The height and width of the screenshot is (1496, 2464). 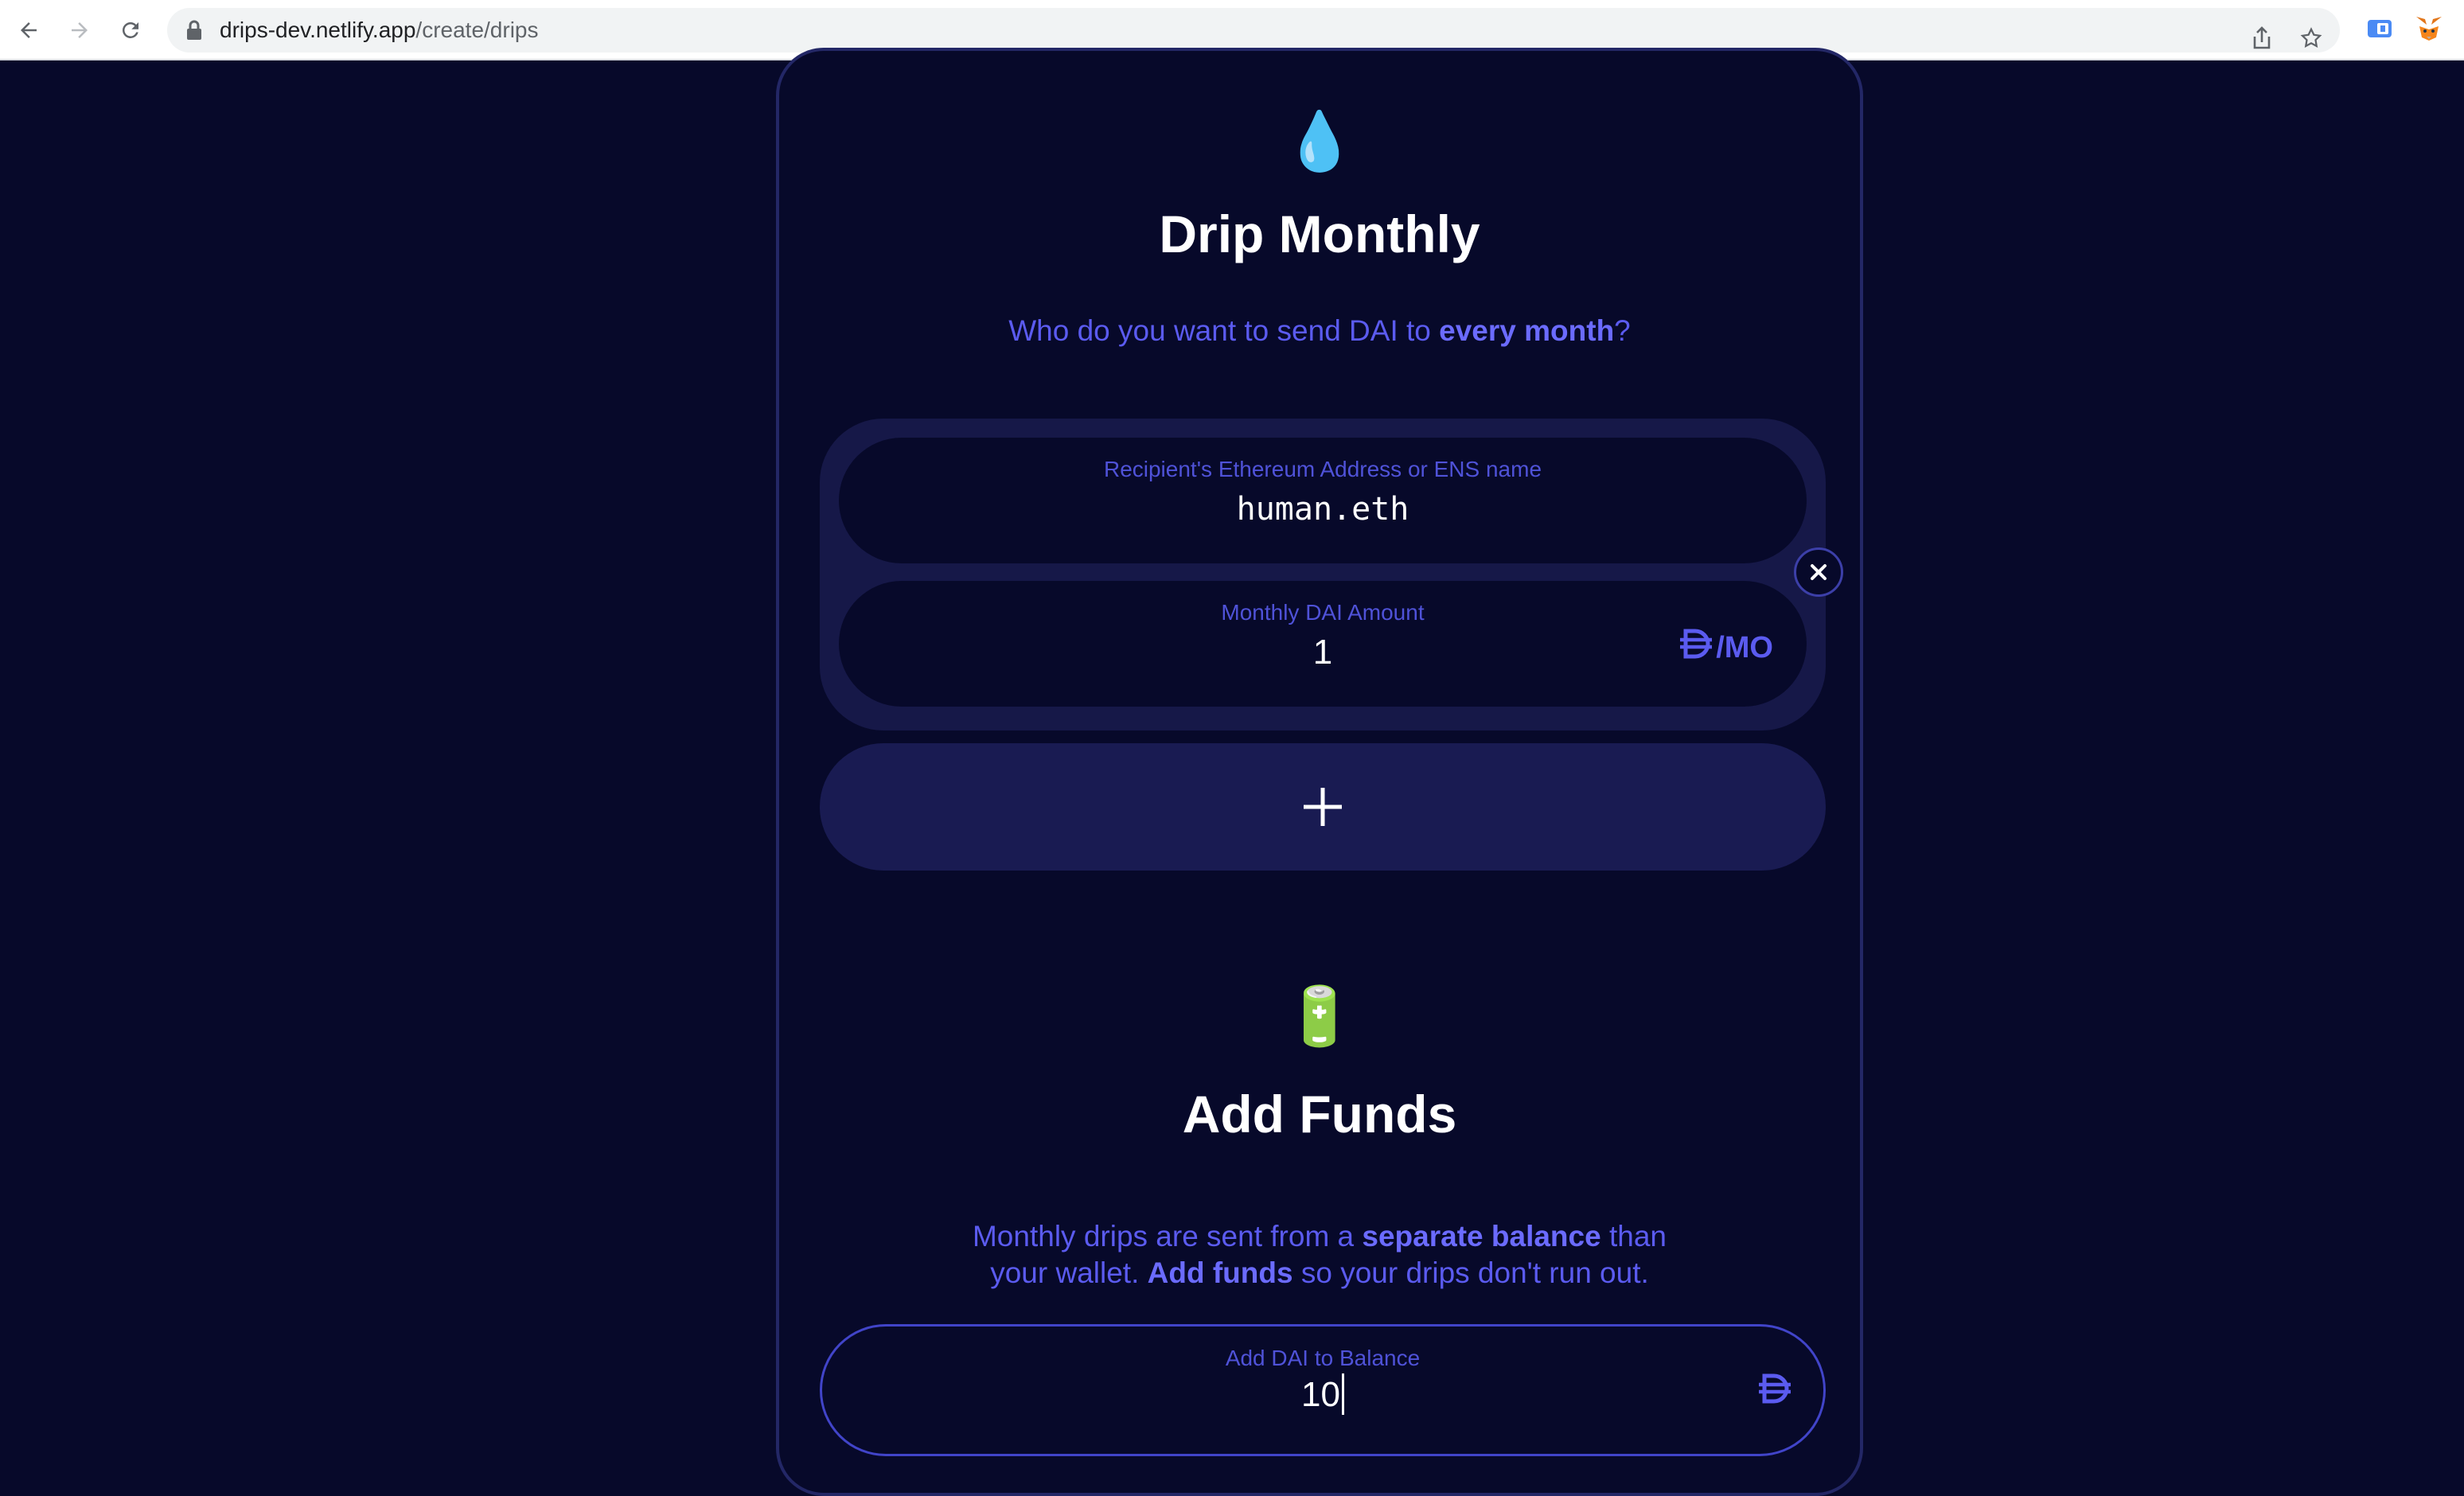 What do you see at coordinates (1320, 234) in the screenshot?
I see `drip-monthly-title: Drip Monthly` at bounding box center [1320, 234].